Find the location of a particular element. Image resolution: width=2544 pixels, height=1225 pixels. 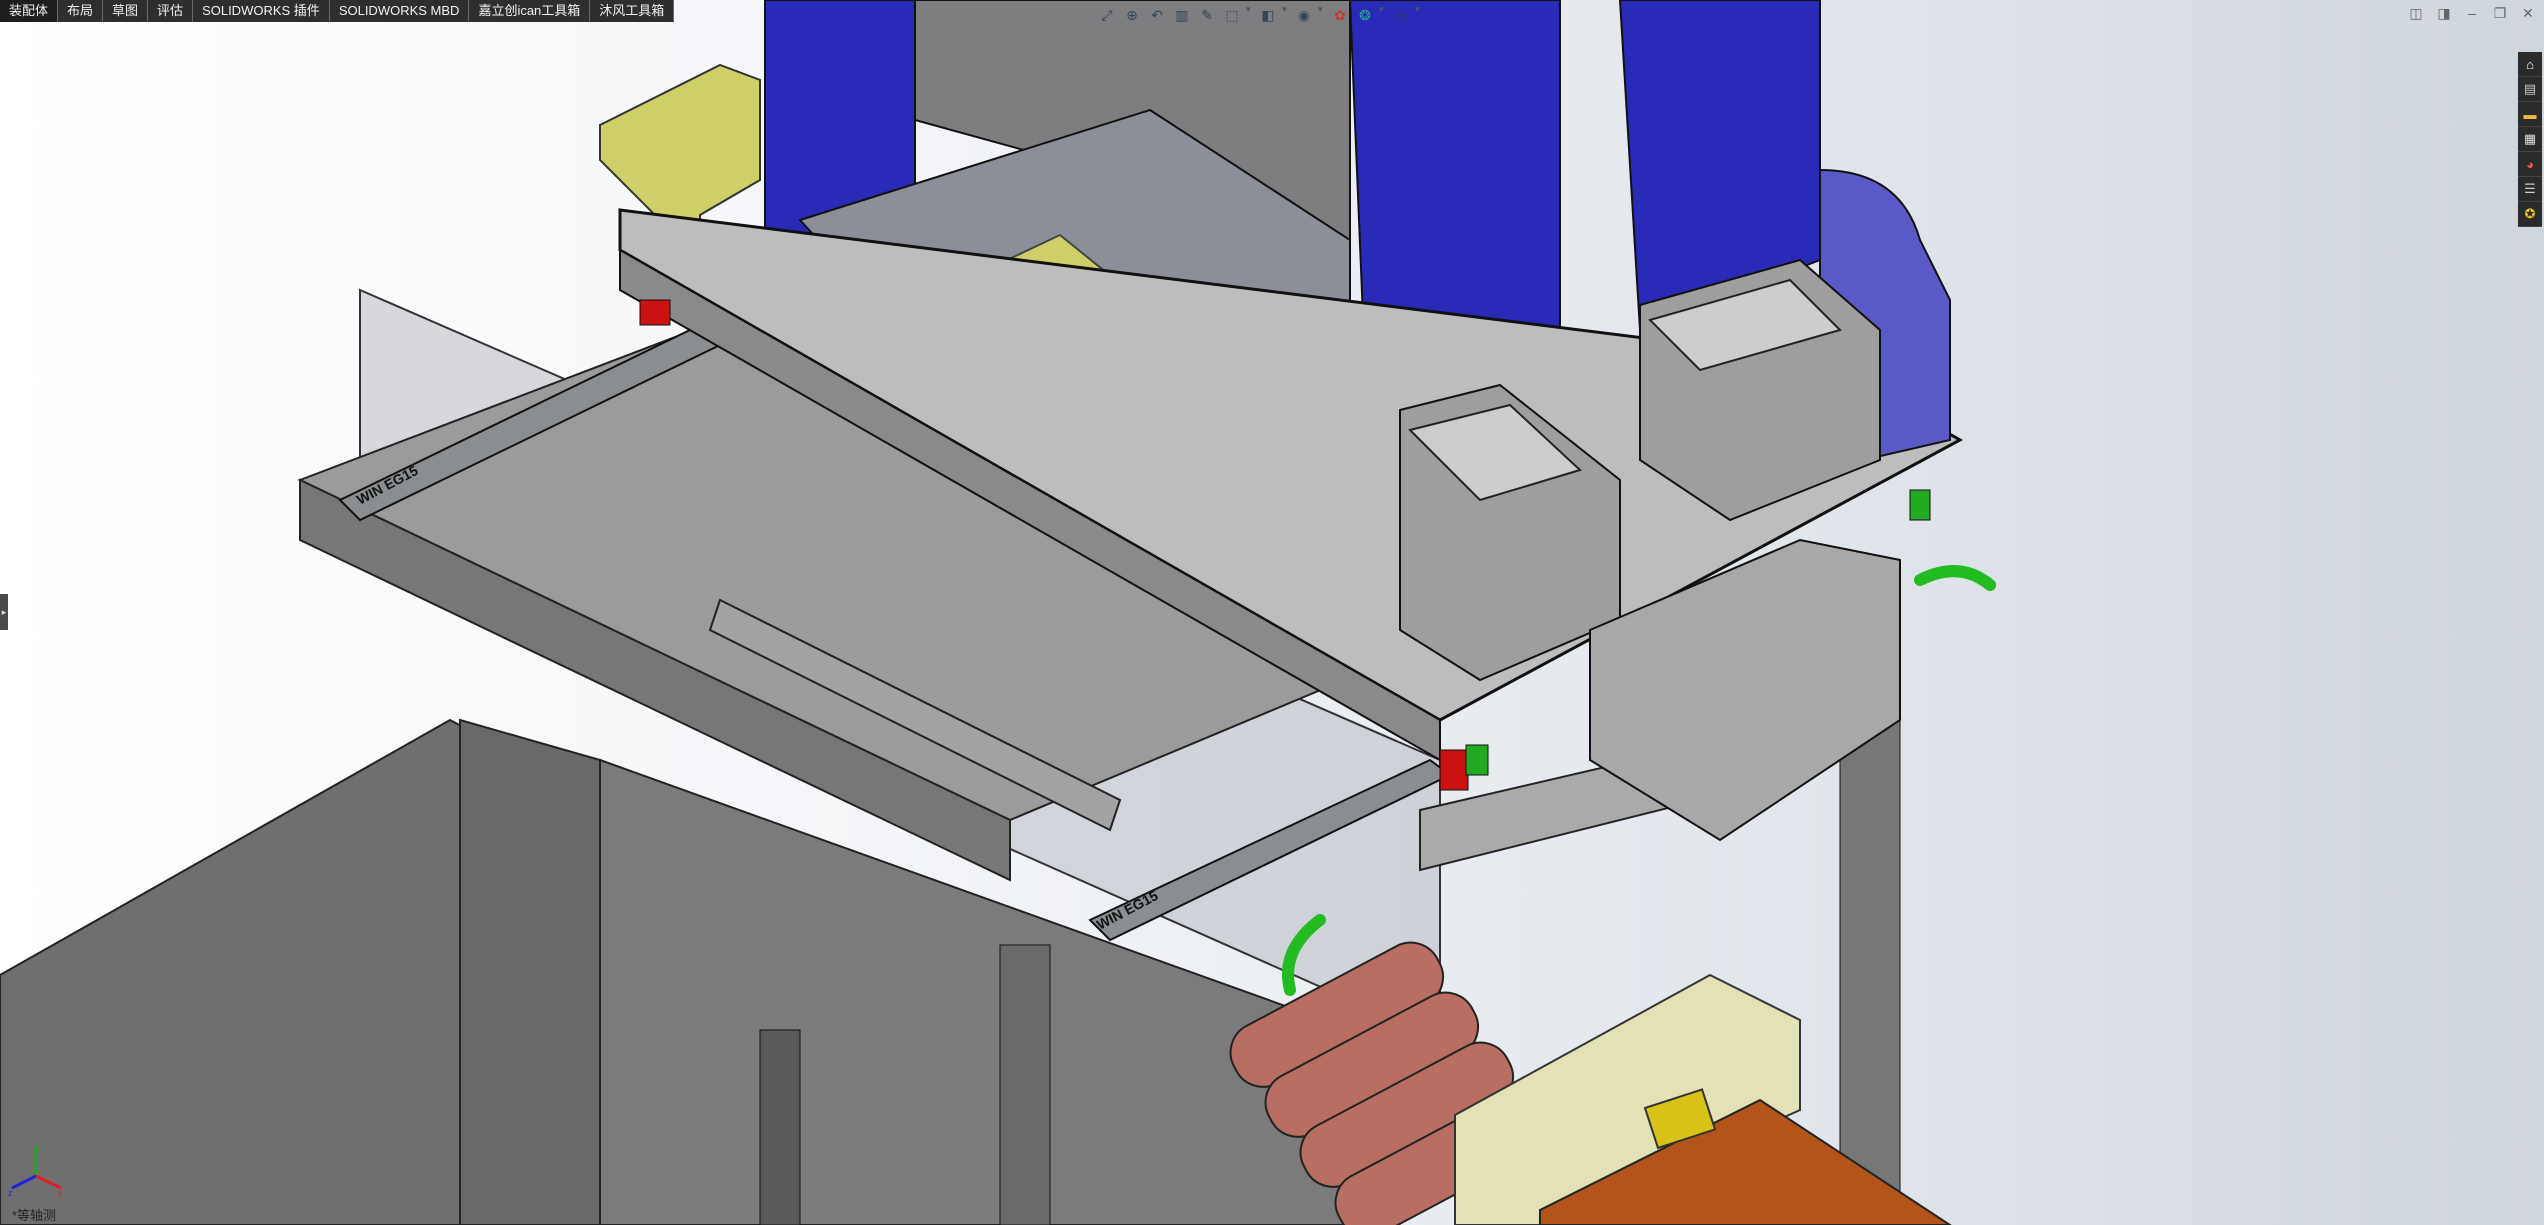

tab-mufeng-toolbox: 沐风工具箱 is located at coordinates (632, 11).